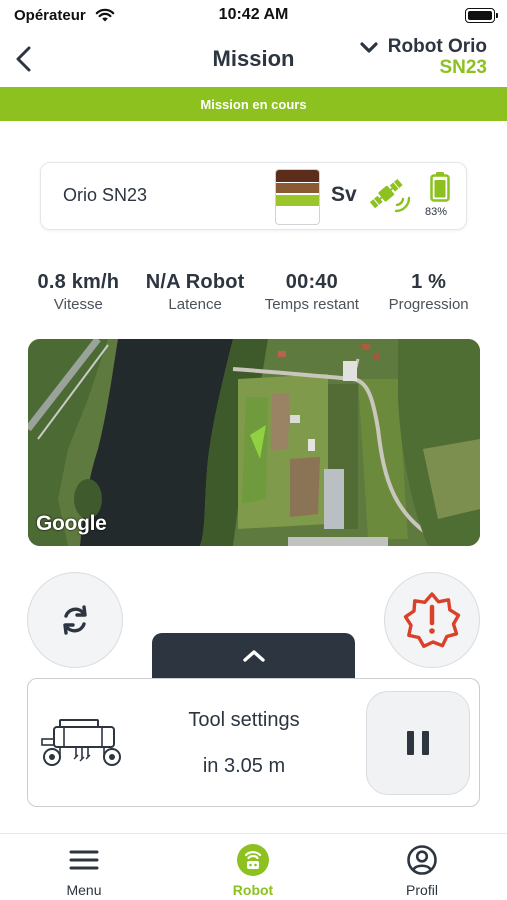 The width and height of the screenshot is (507, 900). I want to click on mission-status-text: Mission en cours, so click(253, 104).